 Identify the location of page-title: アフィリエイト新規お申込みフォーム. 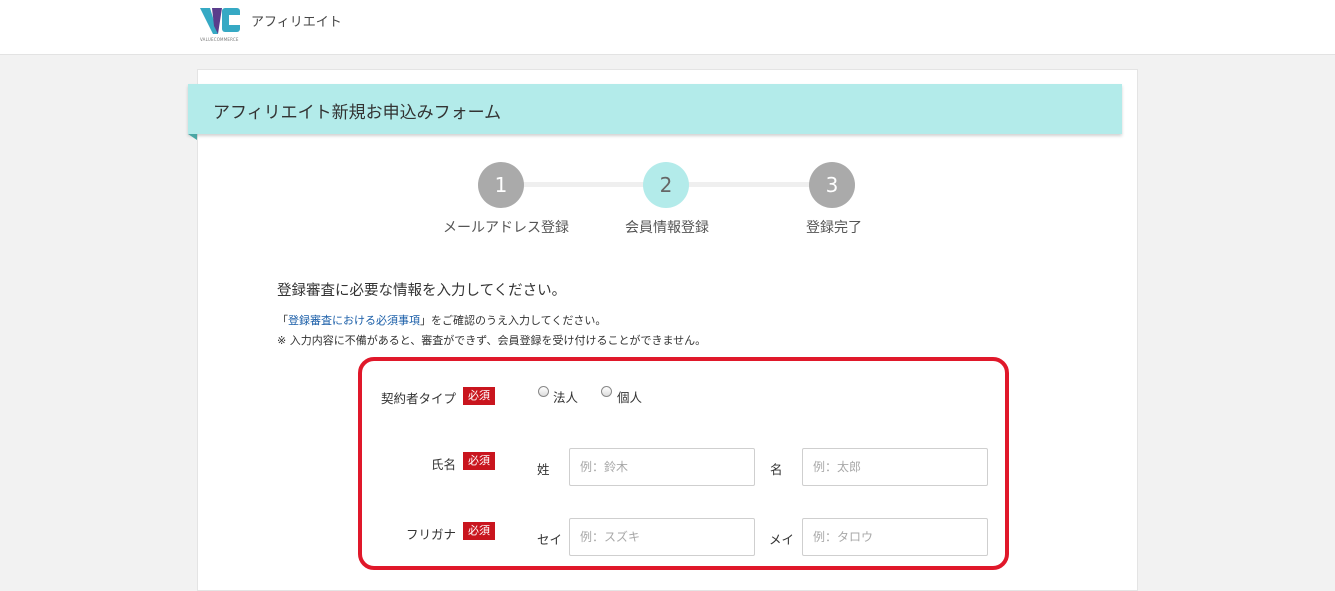
(357, 113).